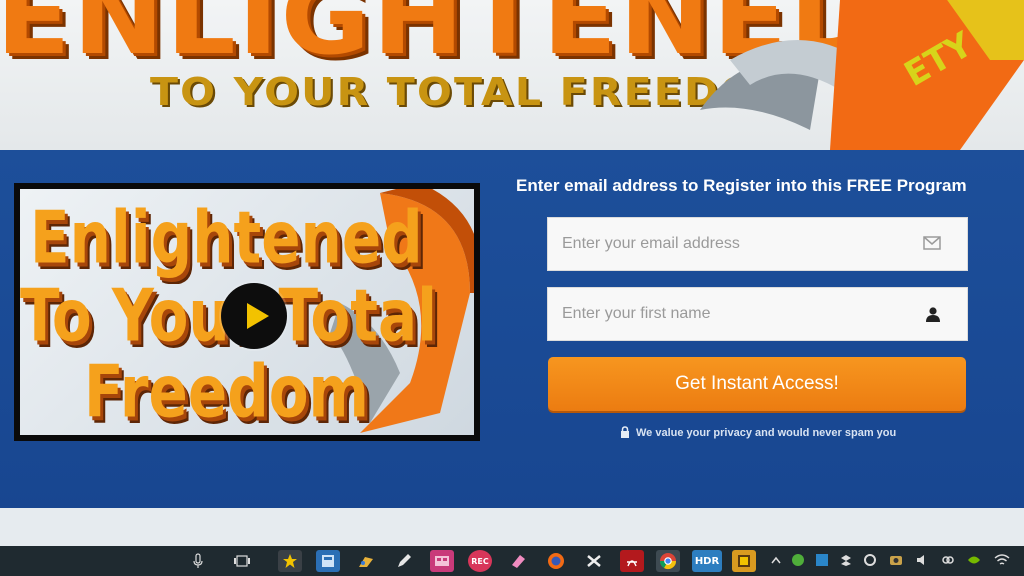 Image resolution: width=1024 pixels, height=576 pixels. Describe the element at coordinates (757, 384) in the screenshot. I see `get-instant-access-button: Get Instant Access!` at that location.